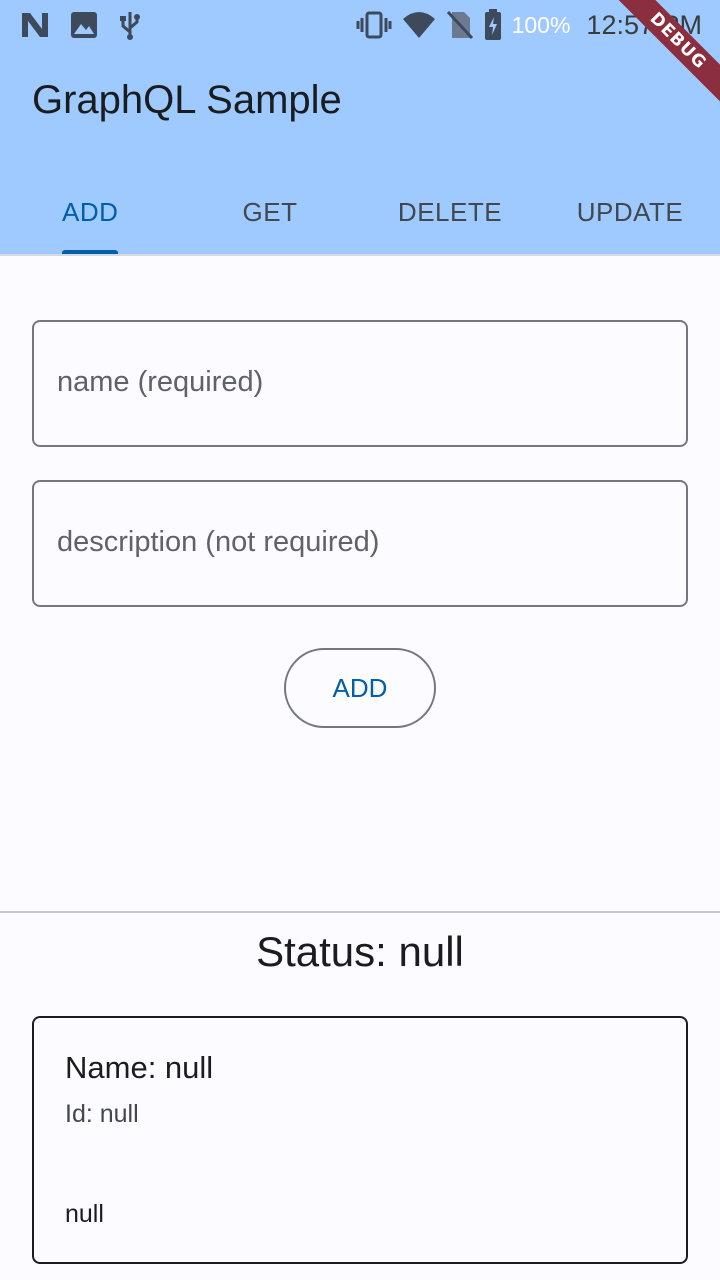  I want to click on status-text: Status: null, so click(360, 951).